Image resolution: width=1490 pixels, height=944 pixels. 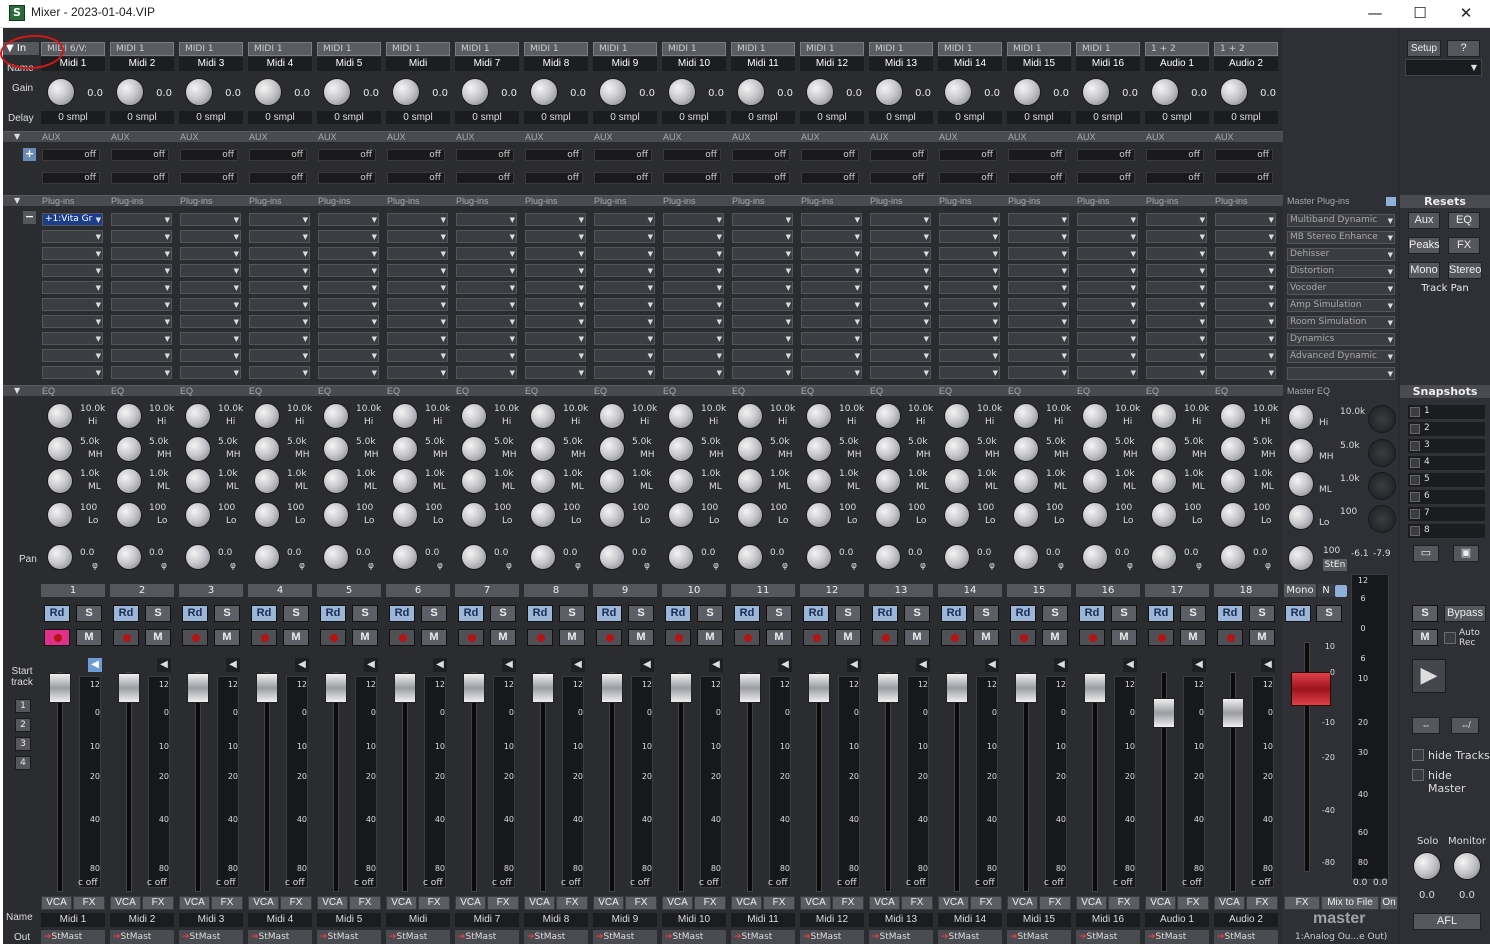 I want to click on input-select: 1 + 2, so click(x=1177, y=49).